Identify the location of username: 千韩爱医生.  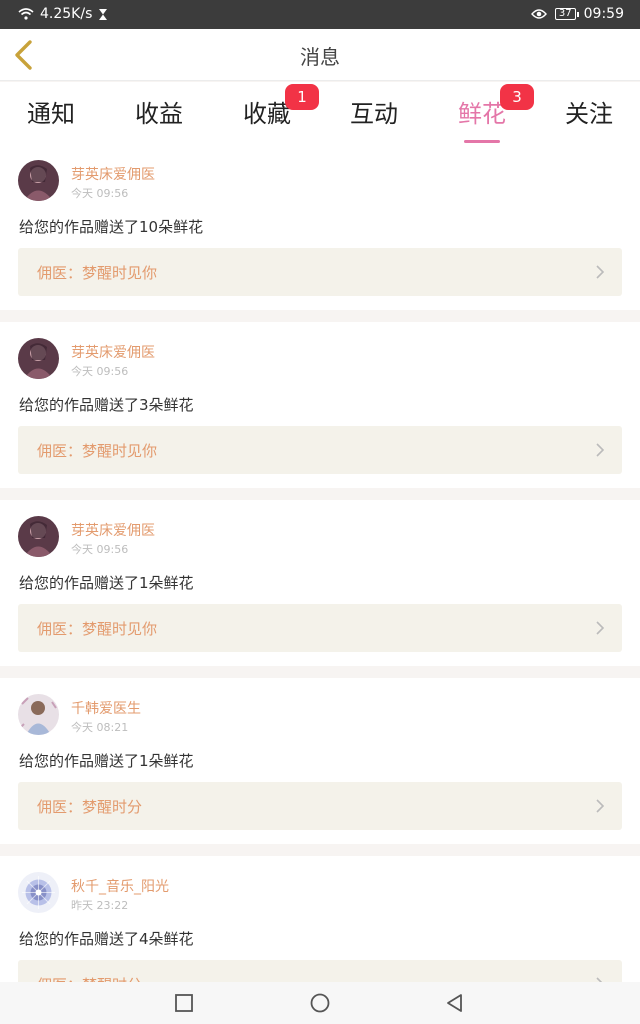
(106, 708).